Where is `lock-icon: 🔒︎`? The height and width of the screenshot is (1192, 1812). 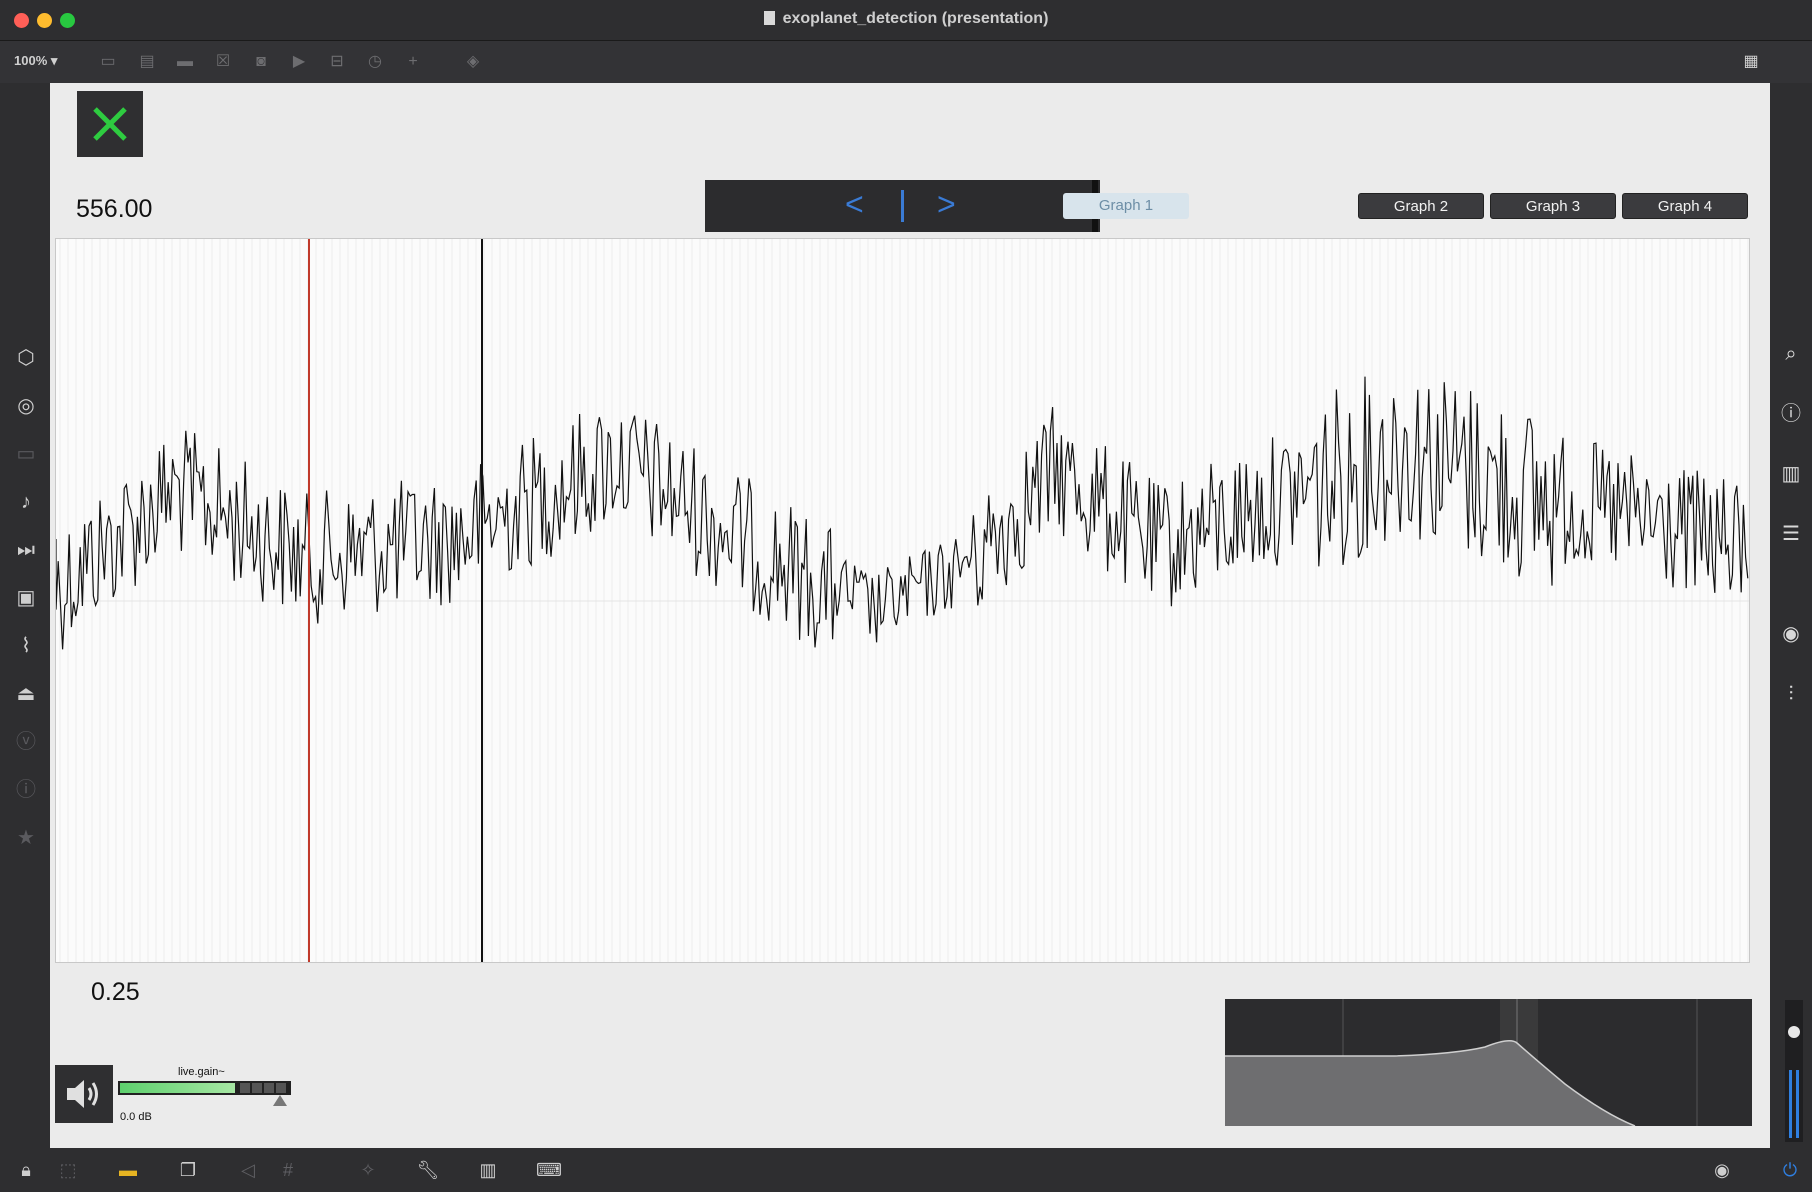
lock-icon: 🔒︎ is located at coordinates (26, 1170).